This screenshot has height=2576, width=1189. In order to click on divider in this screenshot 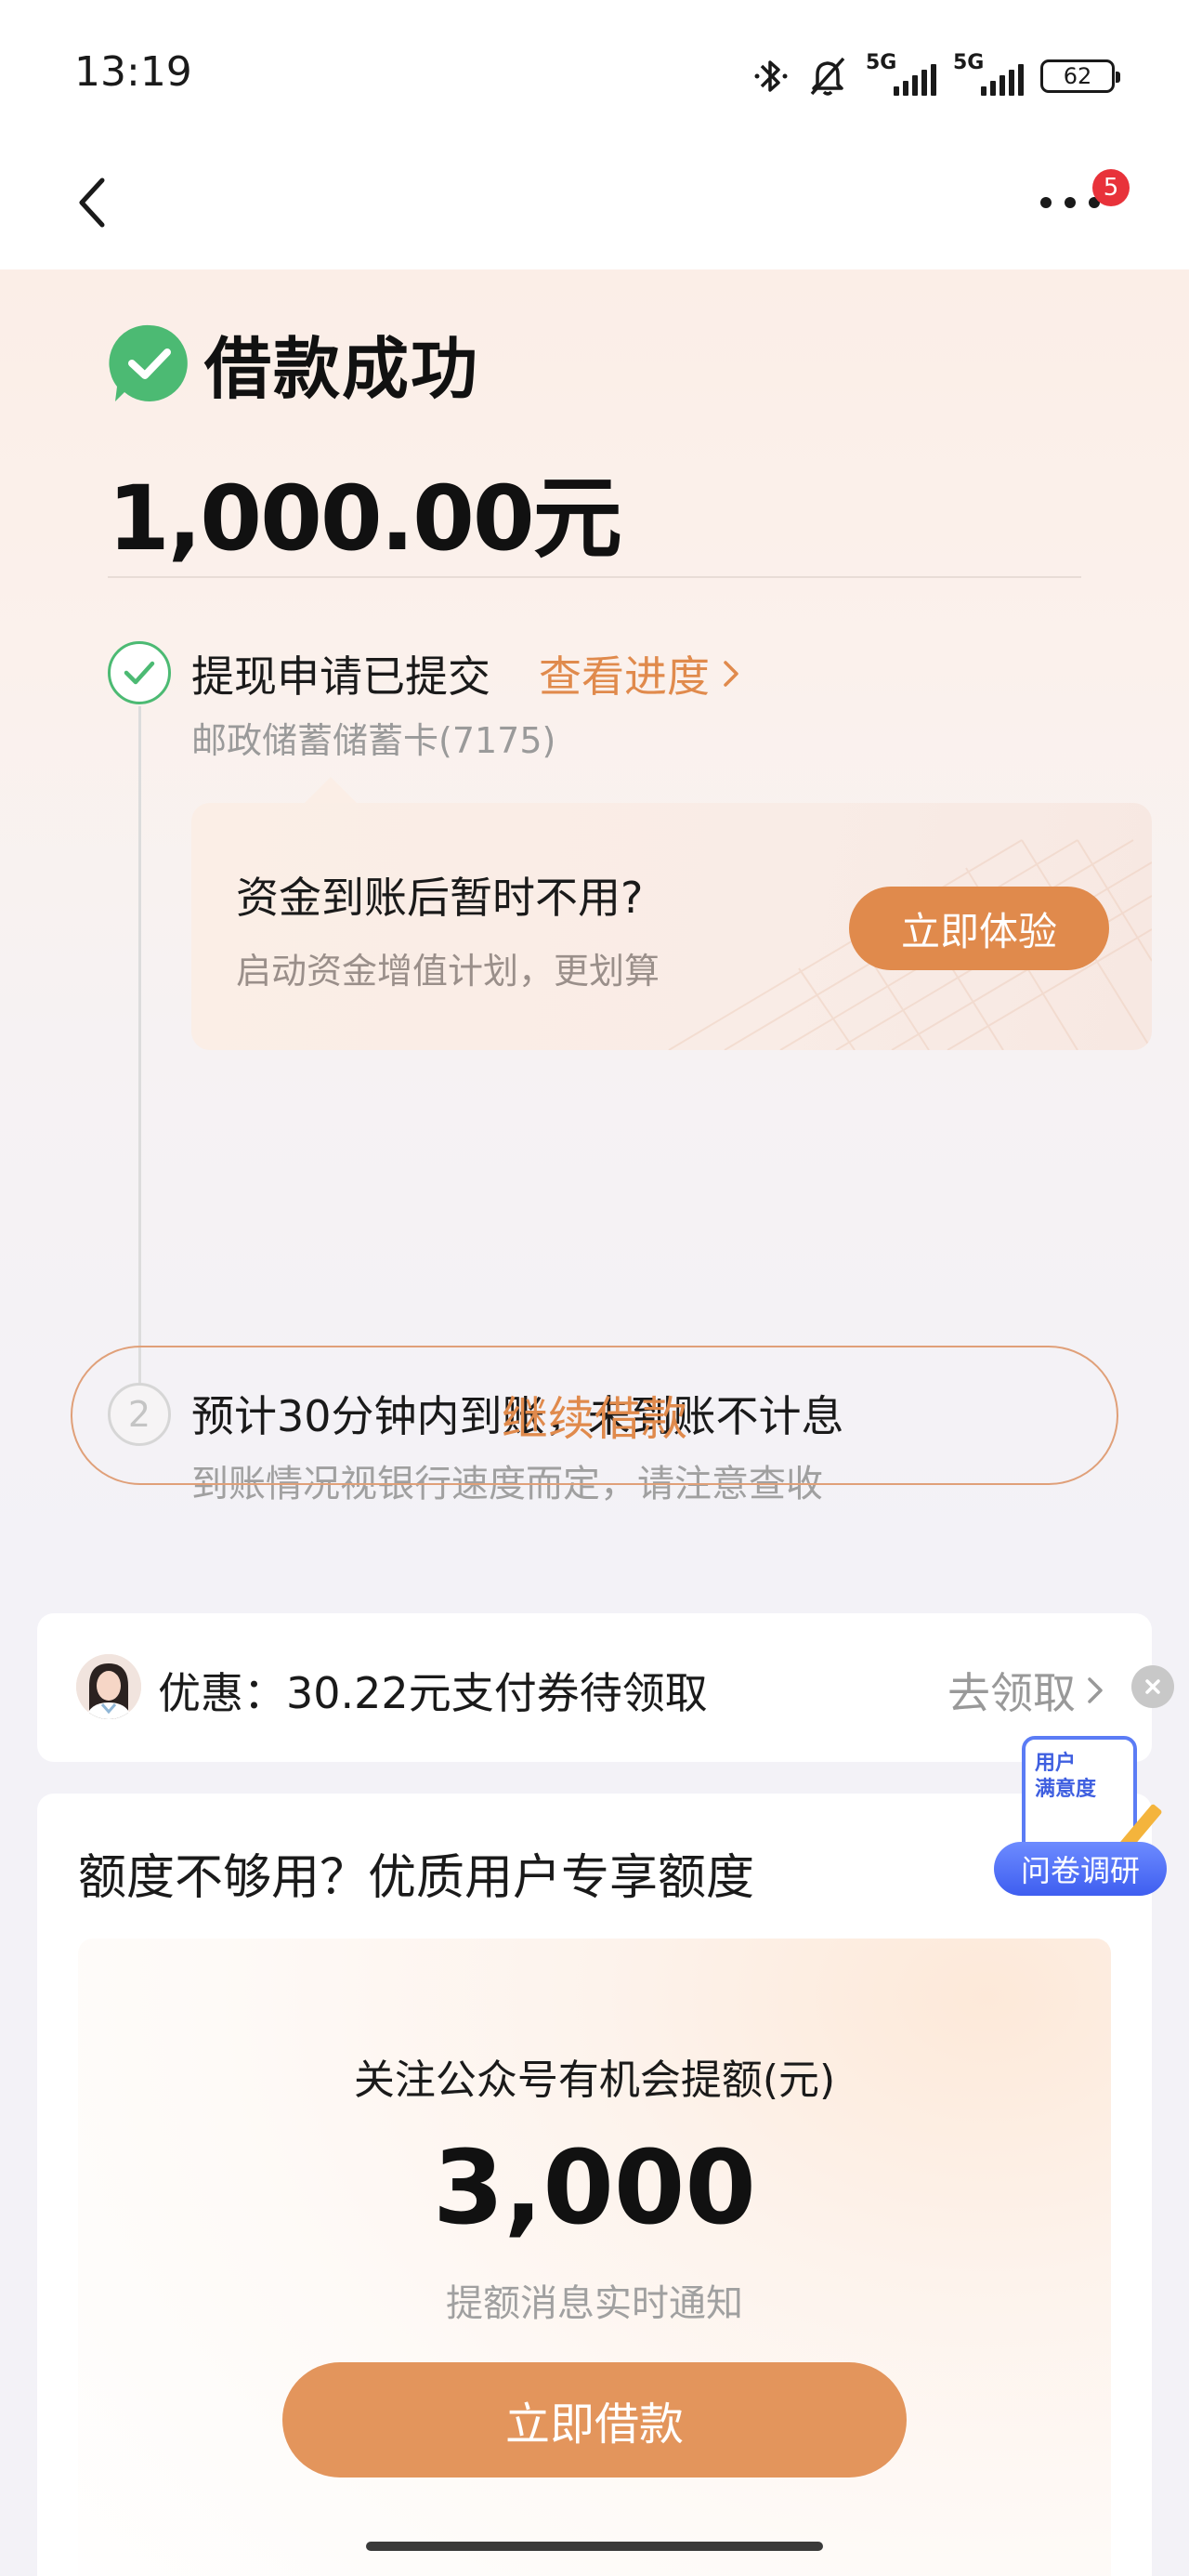, I will do `click(594, 577)`.